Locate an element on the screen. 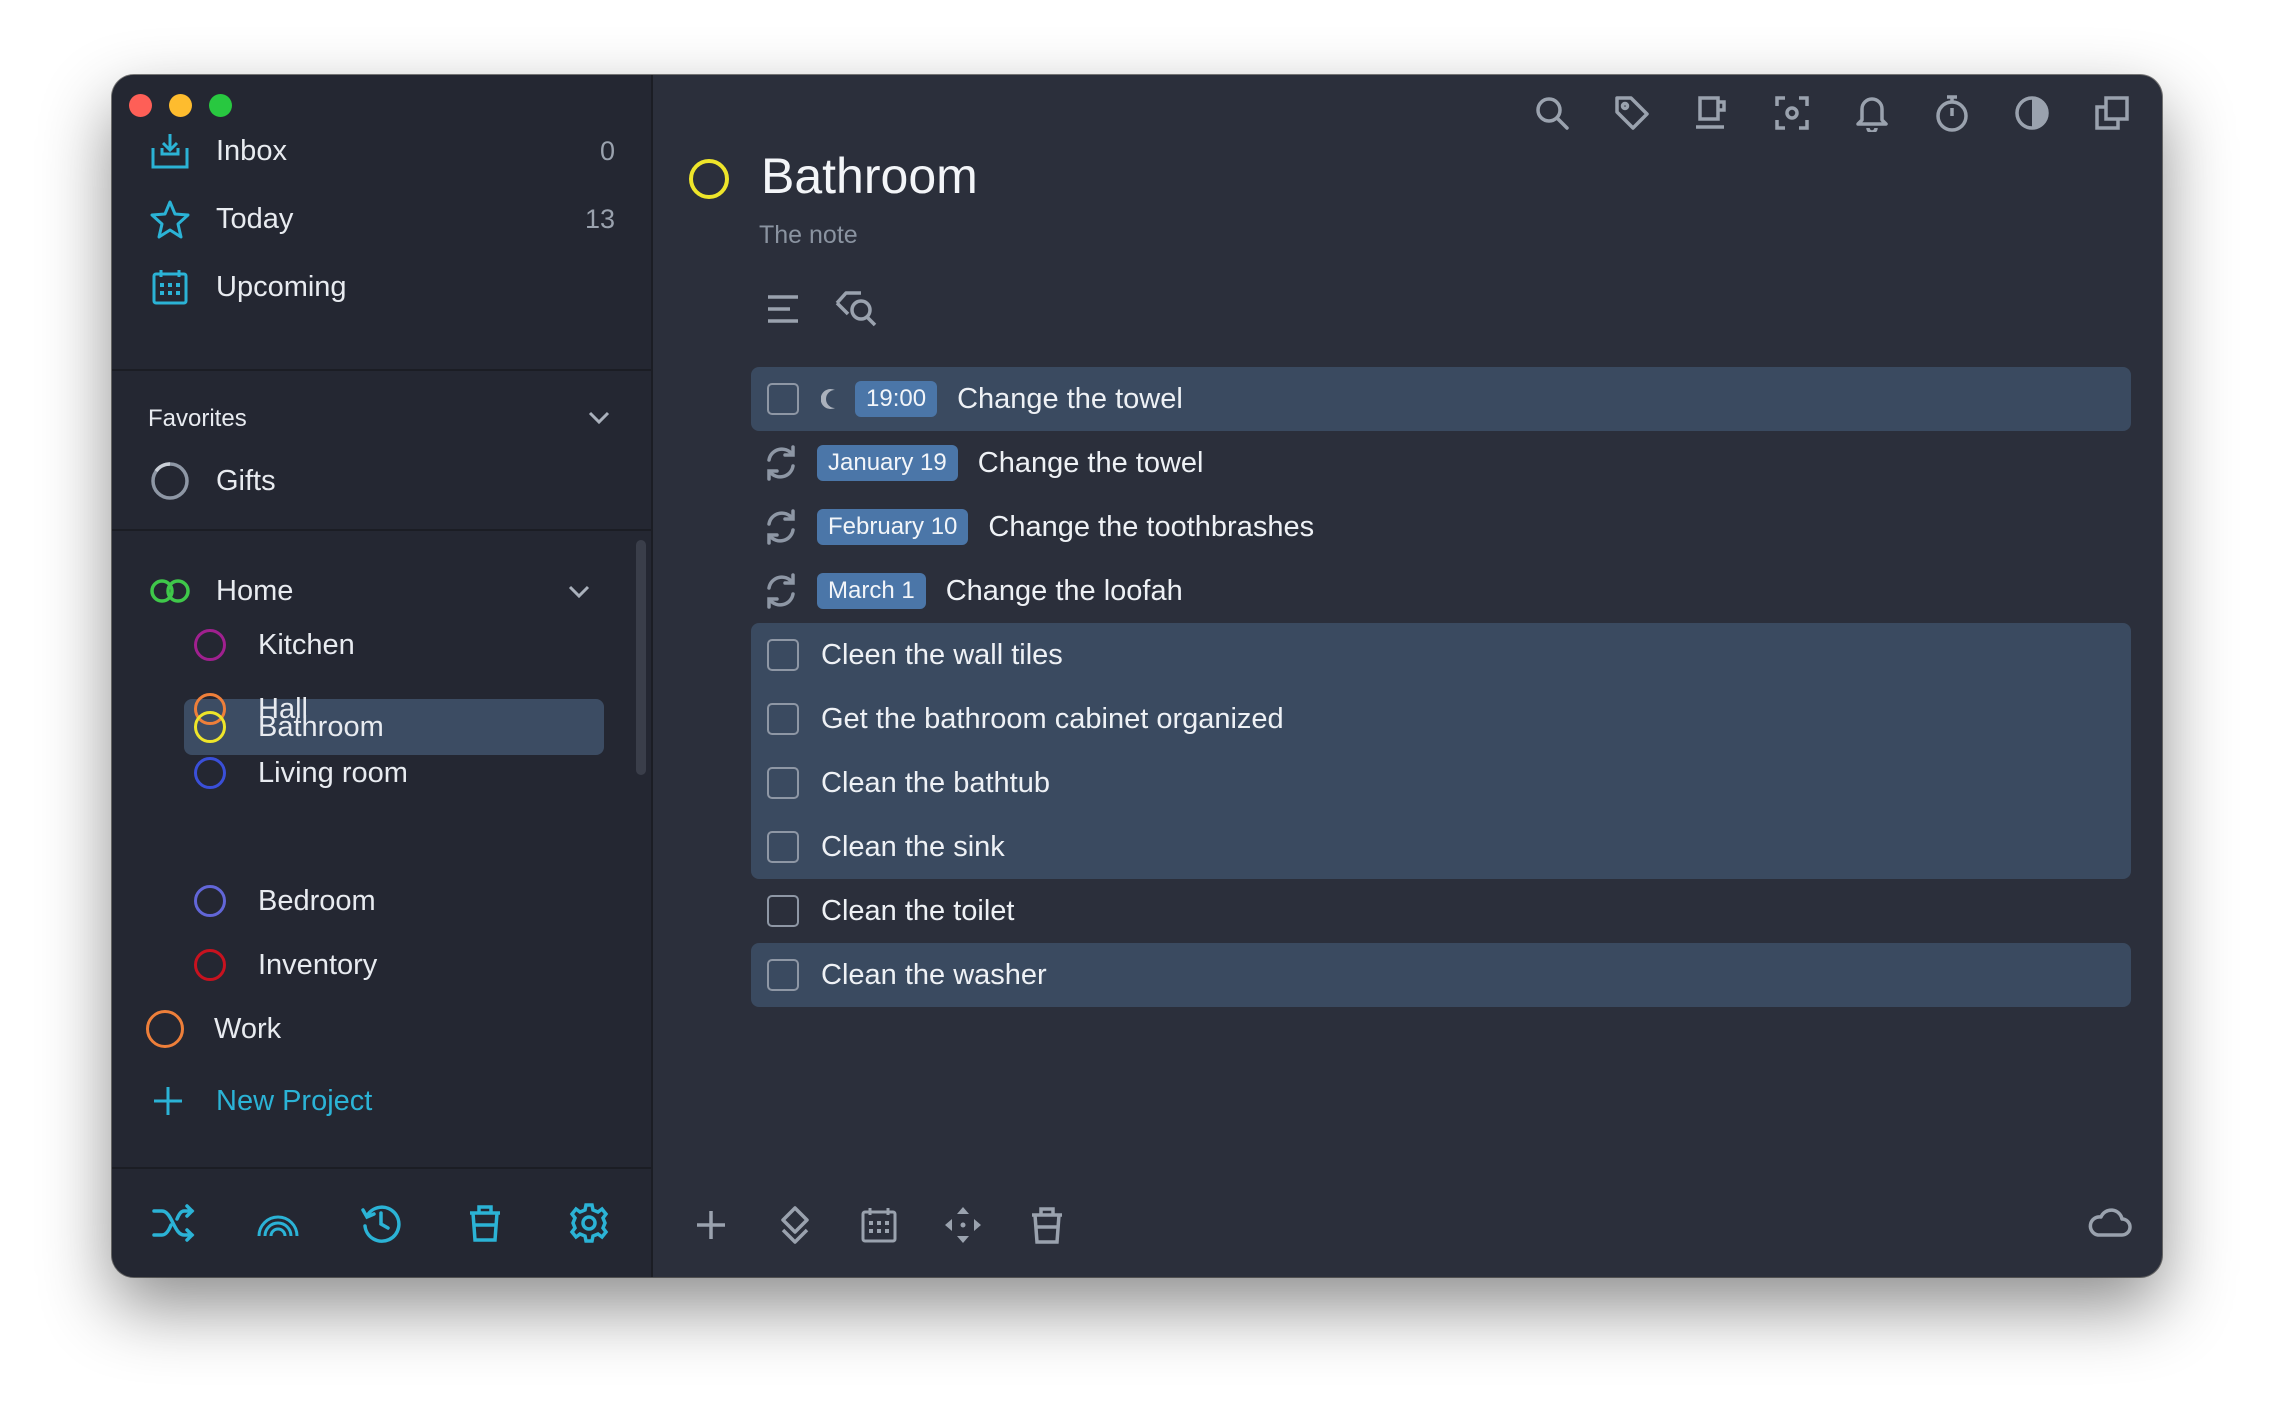 The height and width of the screenshot is (1424, 2272). search-icon is located at coordinates (1552, 113).